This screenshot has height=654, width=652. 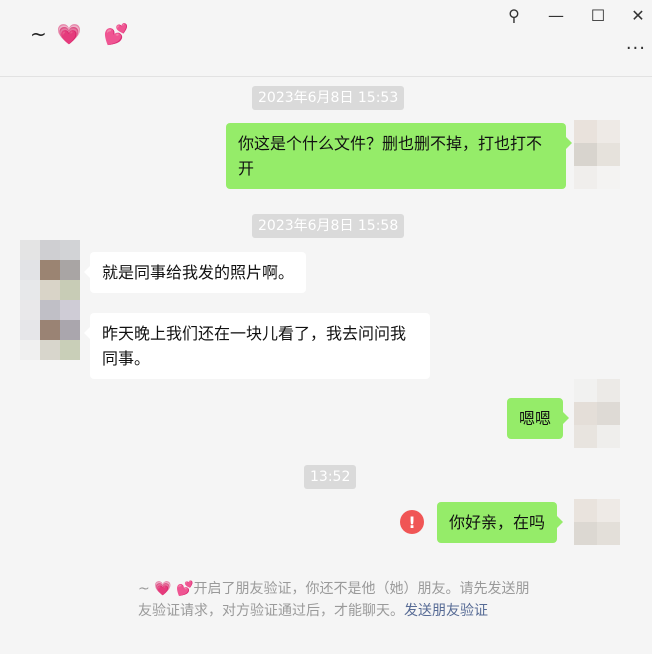 I want to click on pin-icon: ⚲, so click(x=514, y=15).